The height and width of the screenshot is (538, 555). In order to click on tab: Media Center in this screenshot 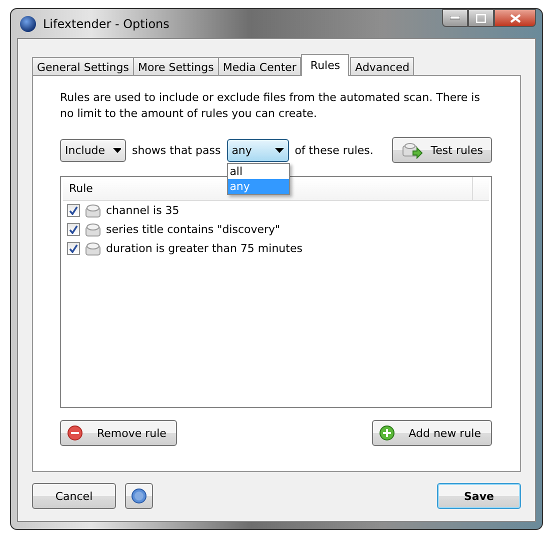, I will do `click(260, 66)`.